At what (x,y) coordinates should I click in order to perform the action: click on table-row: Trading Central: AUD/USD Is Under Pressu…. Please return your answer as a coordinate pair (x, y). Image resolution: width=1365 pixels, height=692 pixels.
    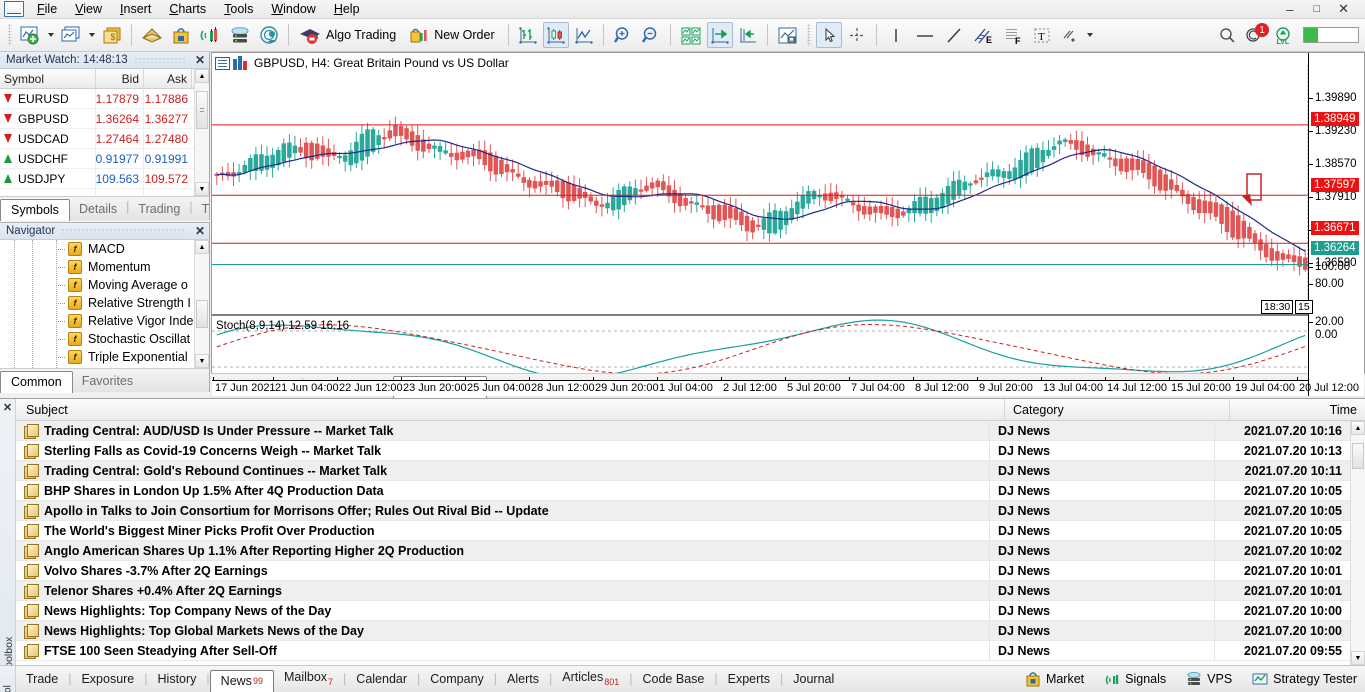
    Looking at the image, I should click on (683, 431).